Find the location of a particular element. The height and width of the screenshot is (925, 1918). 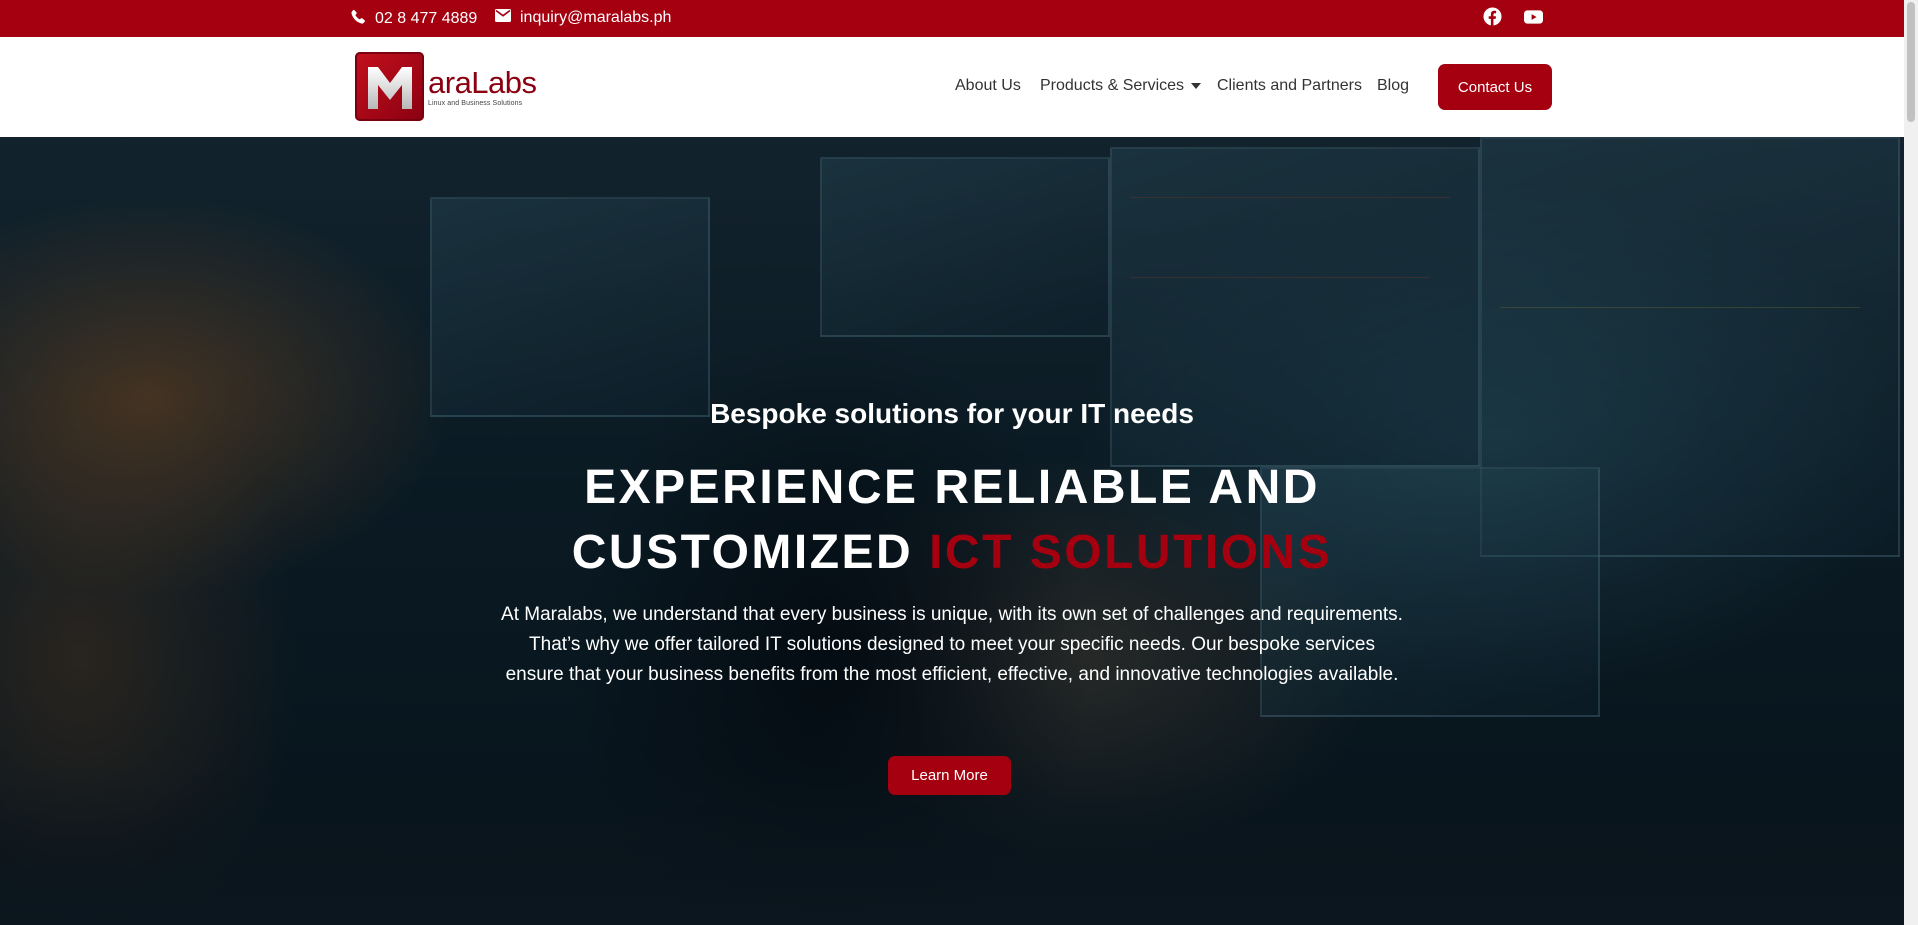

youtube-icon is located at coordinates (1533, 19).